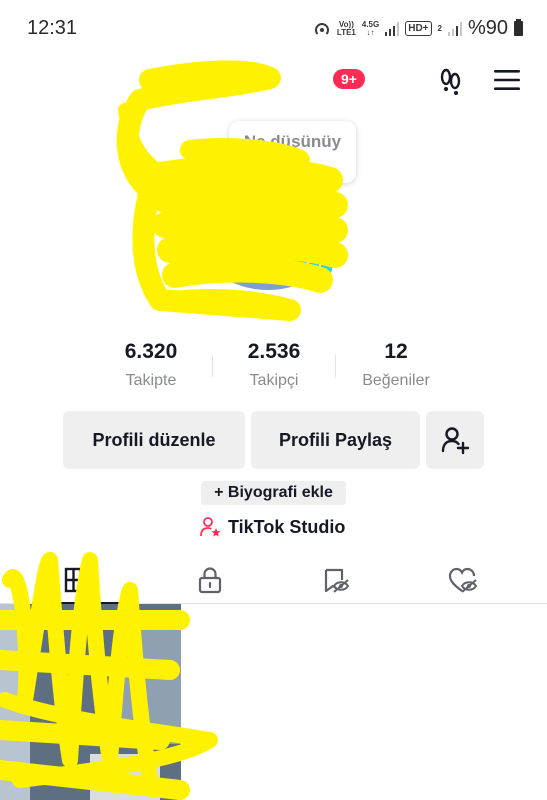 This screenshot has height=800, width=547. Describe the element at coordinates (349, 79) in the screenshot. I see `notification-badge: 9+` at that location.